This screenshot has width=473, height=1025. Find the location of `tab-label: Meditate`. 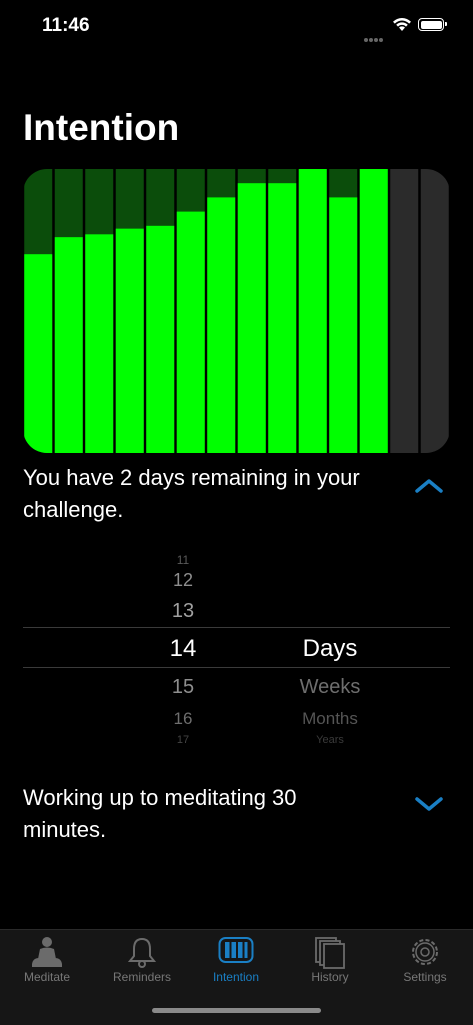

tab-label: Meditate is located at coordinates (47, 977).